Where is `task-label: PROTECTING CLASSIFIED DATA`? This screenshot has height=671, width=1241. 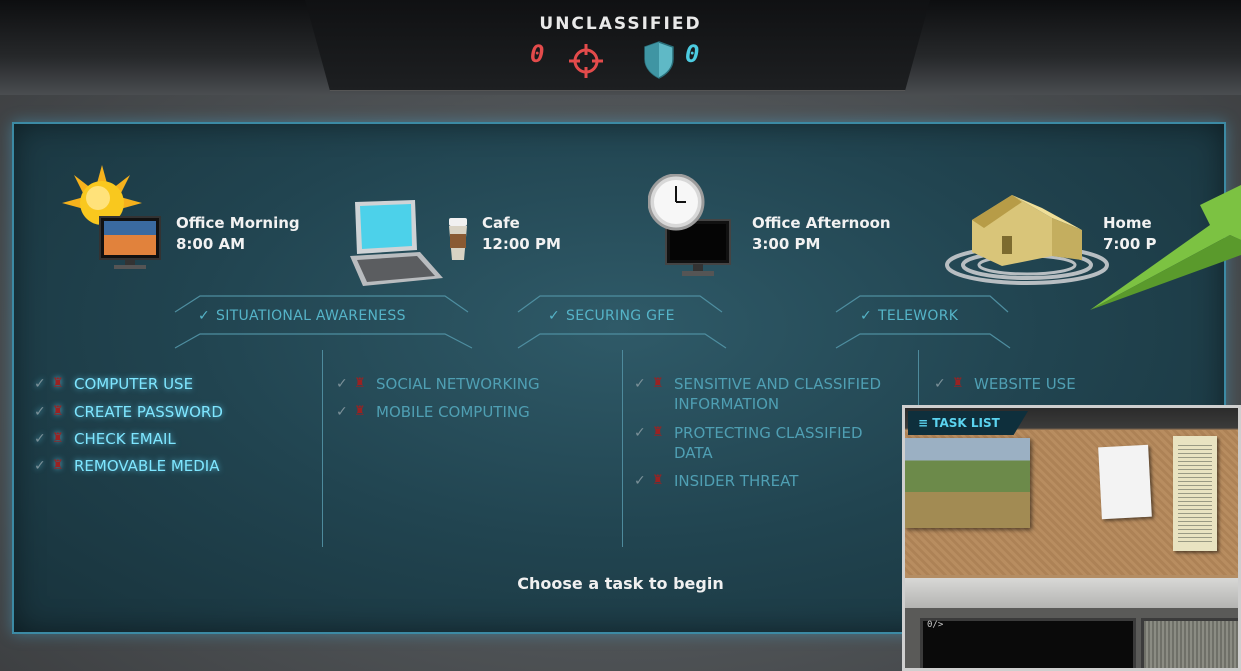 task-label: PROTECTING CLASSIFIED DATA is located at coordinates (768, 443).